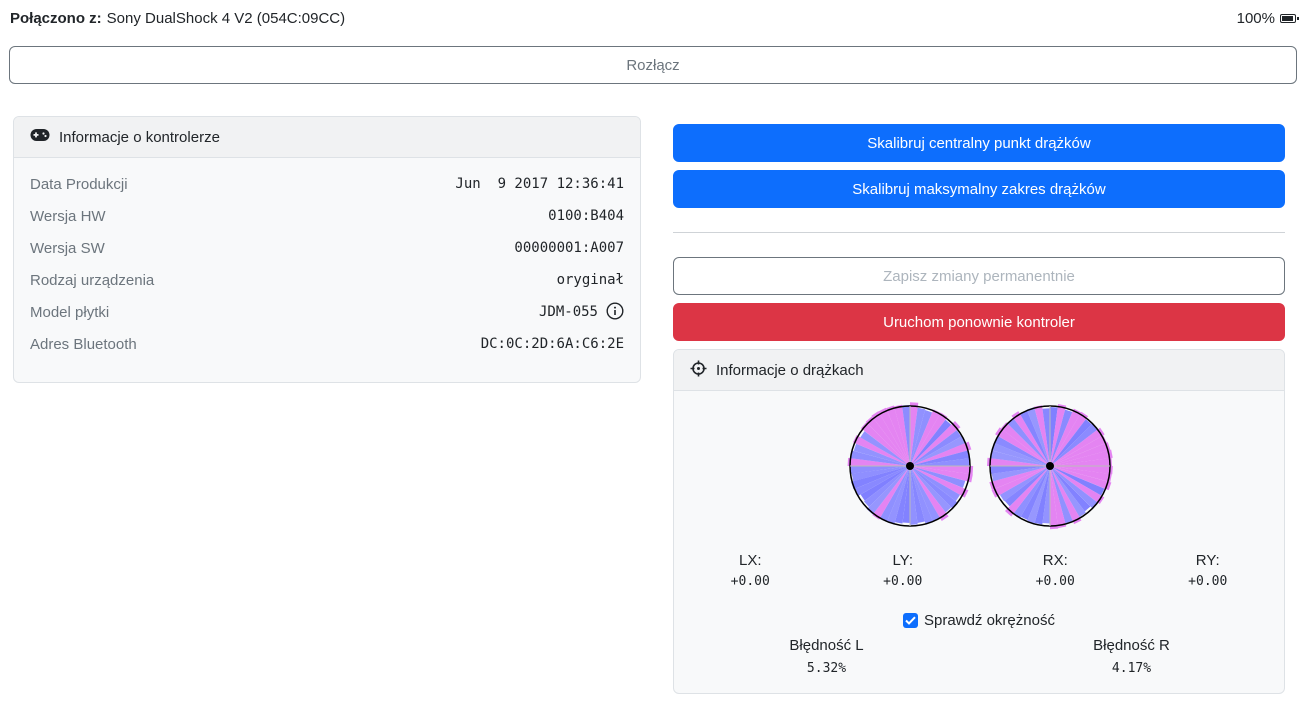 This screenshot has height=704, width=1301. Describe the element at coordinates (979, 370) in the screenshot. I see `stick-info-header: Informacje o drążkach` at that location.